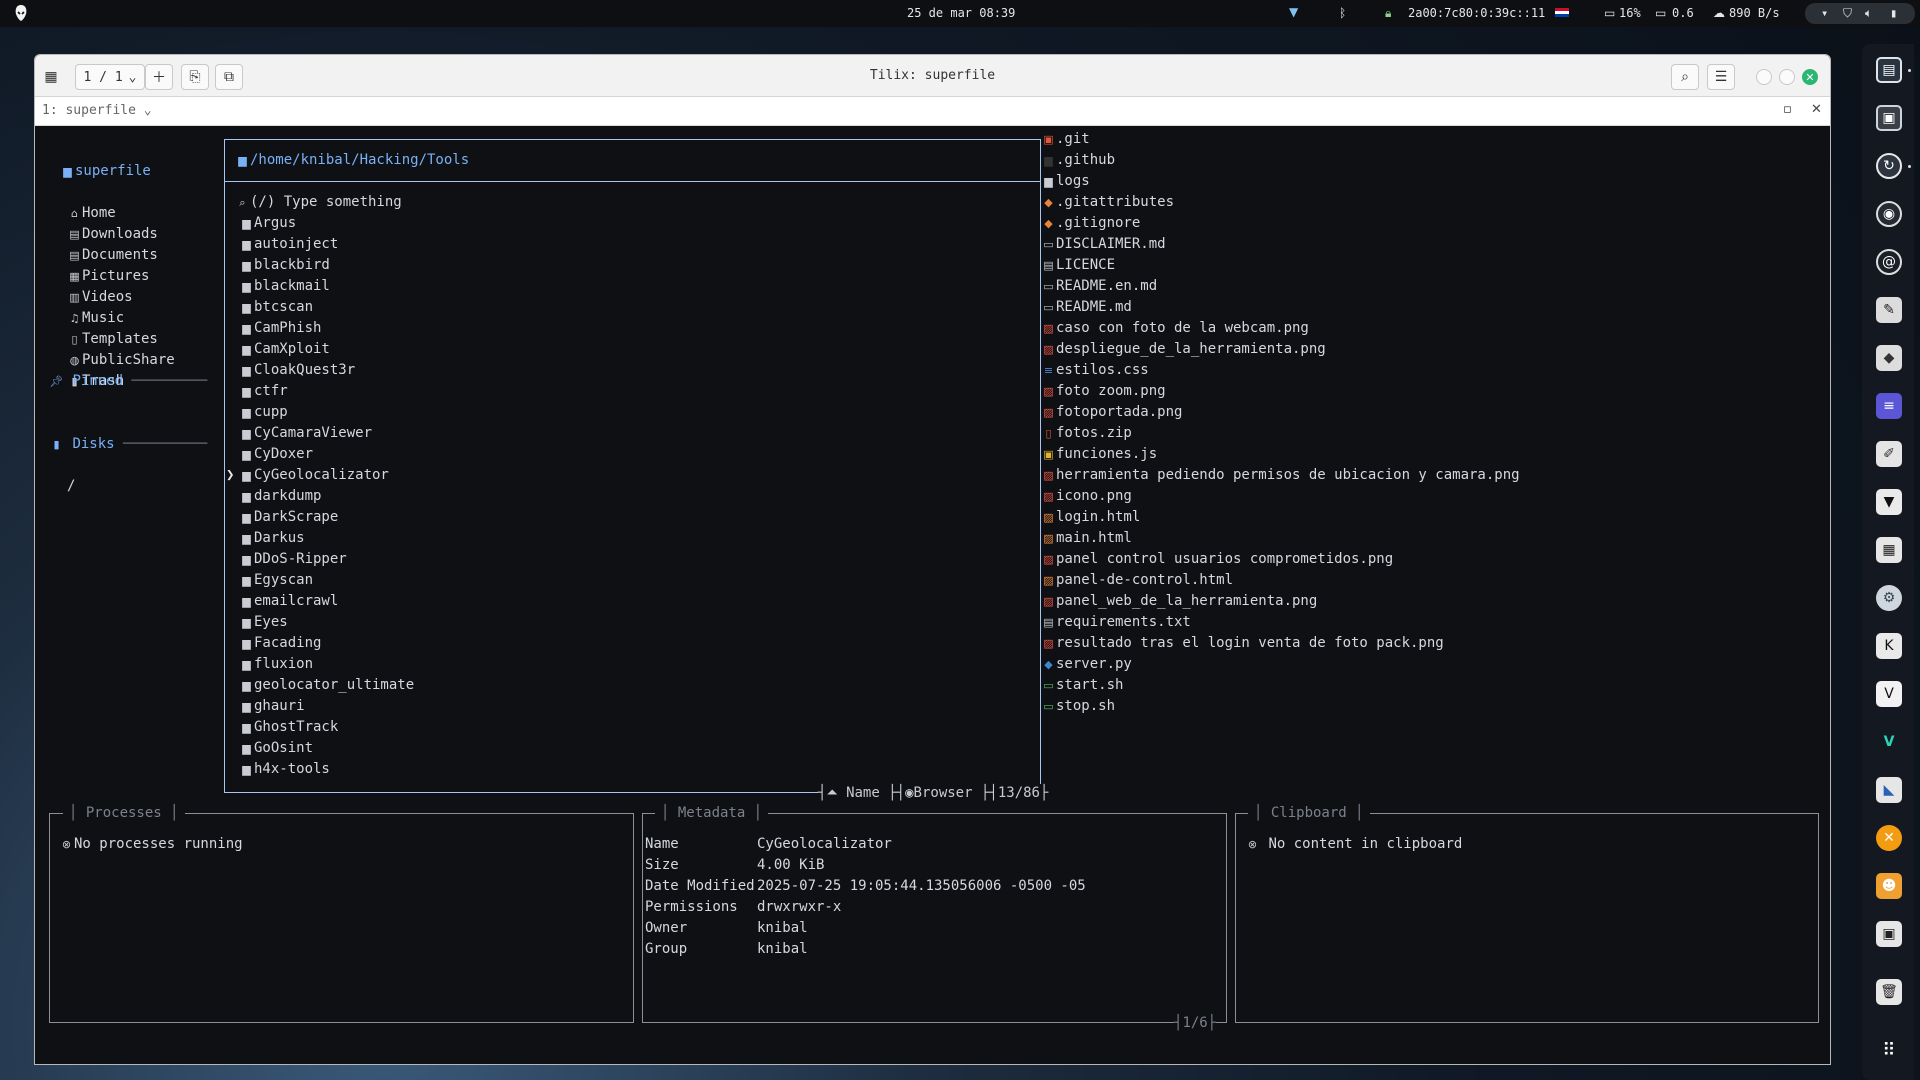  What do you see at coordinates (1476, 13) in the screenshot?
I see `network-address: 2a00:7c80:0:39c::11` at bounding box center [1476, 13].